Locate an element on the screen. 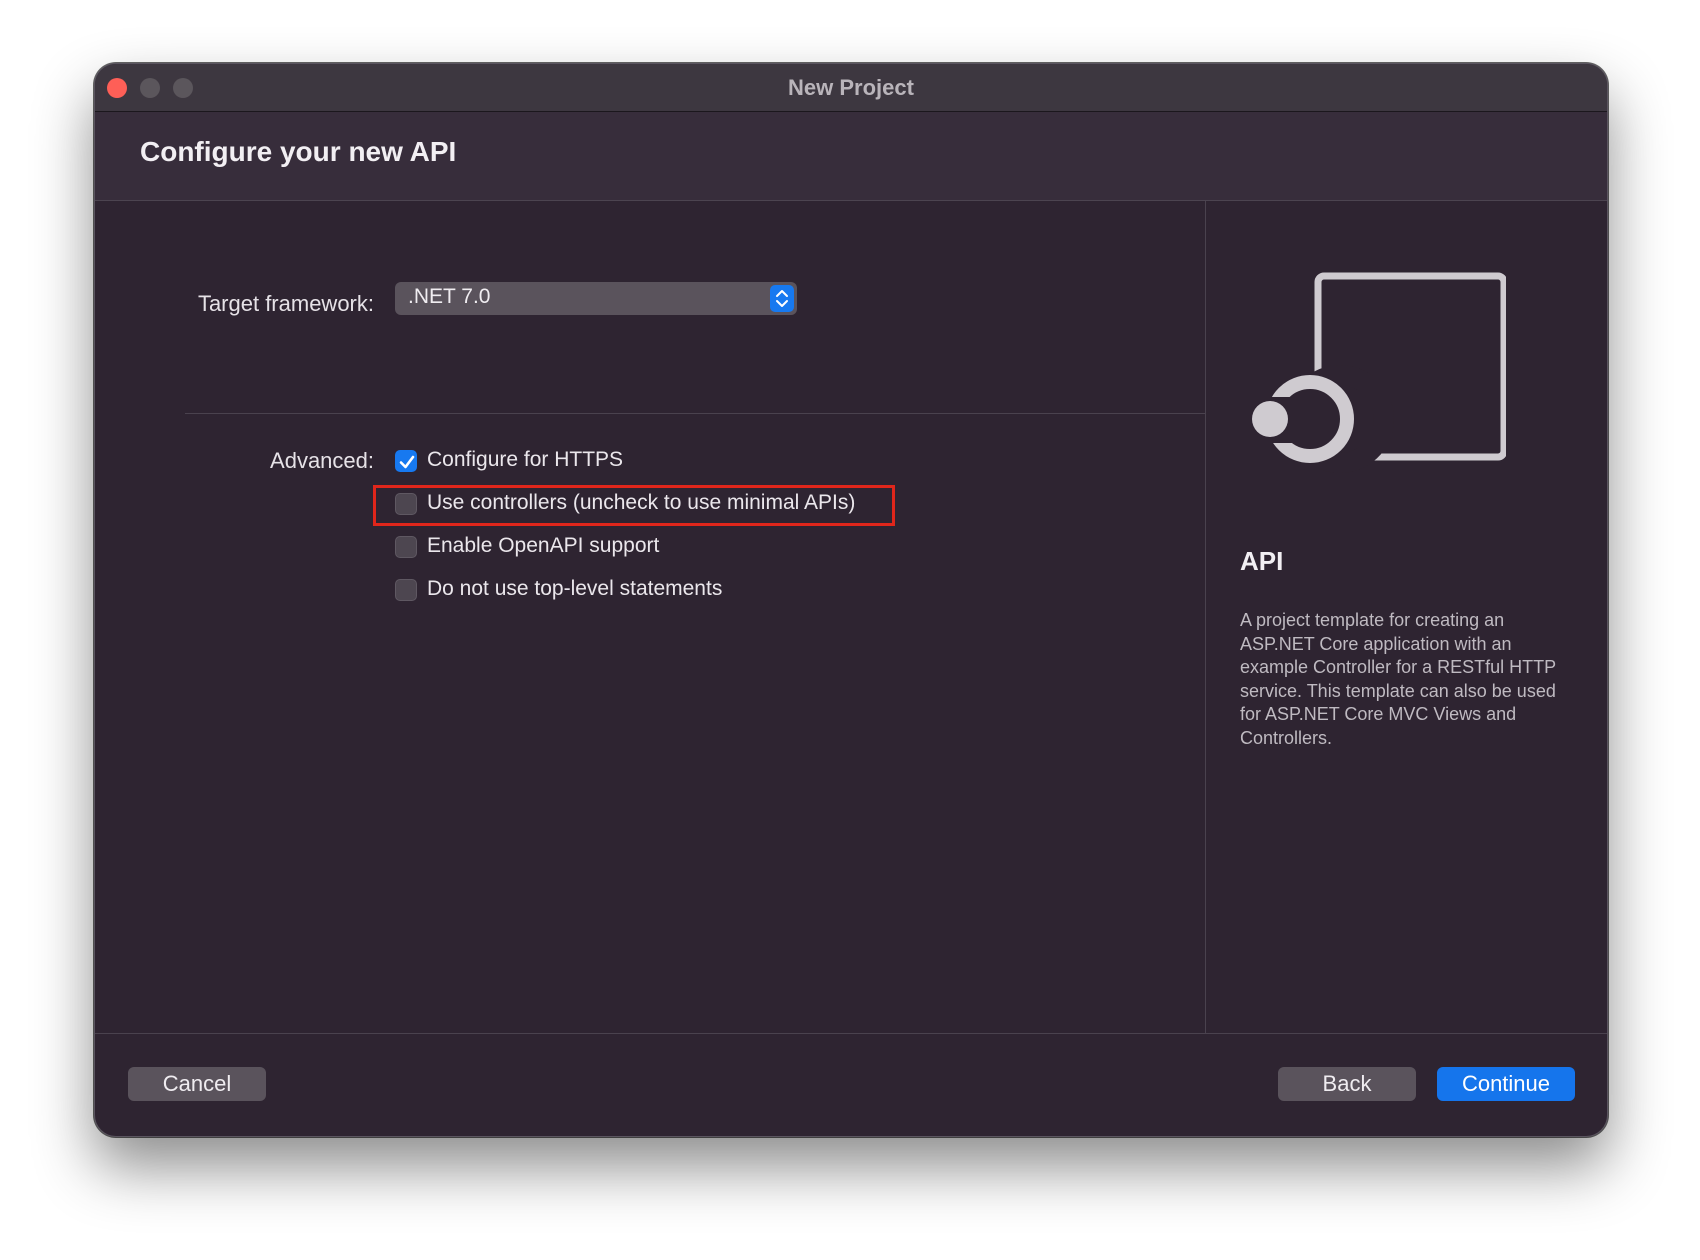  configure-https-checkbox is located at coordinates (406, 461).